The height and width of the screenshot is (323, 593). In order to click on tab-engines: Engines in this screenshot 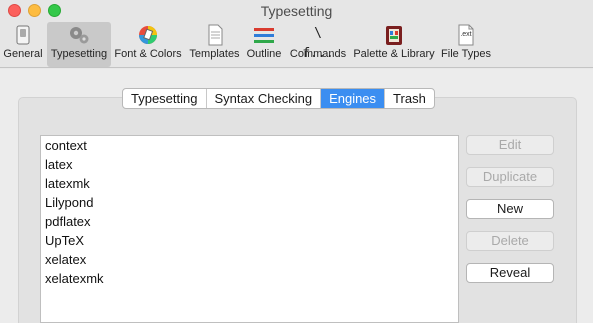, I will do `click(353, 98)`.